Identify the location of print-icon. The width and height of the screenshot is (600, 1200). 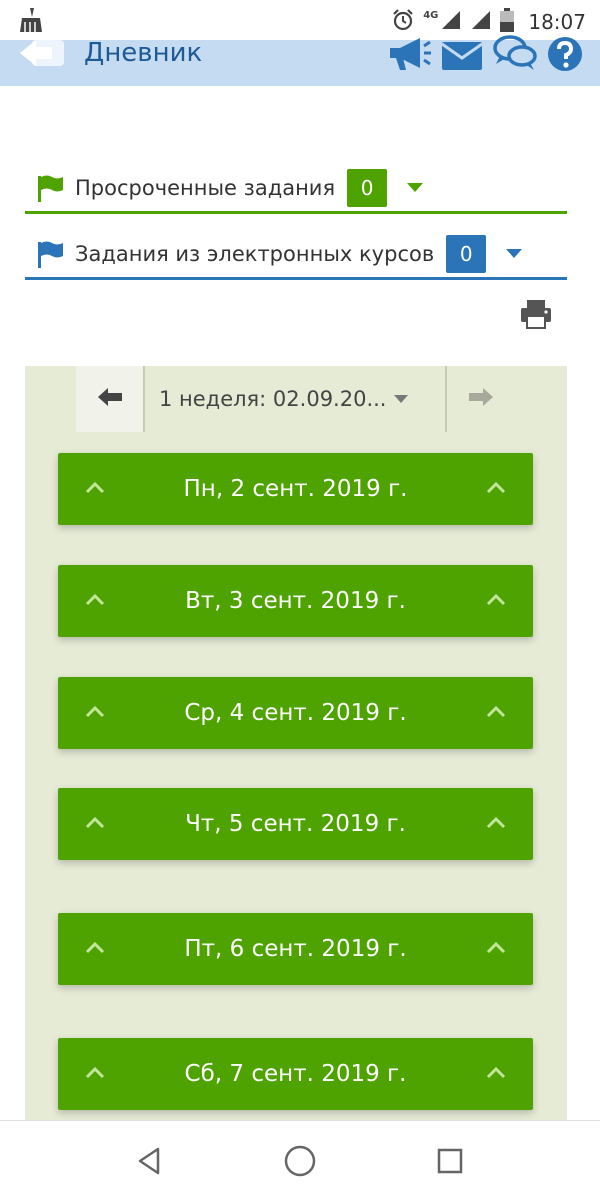
(536, 314).